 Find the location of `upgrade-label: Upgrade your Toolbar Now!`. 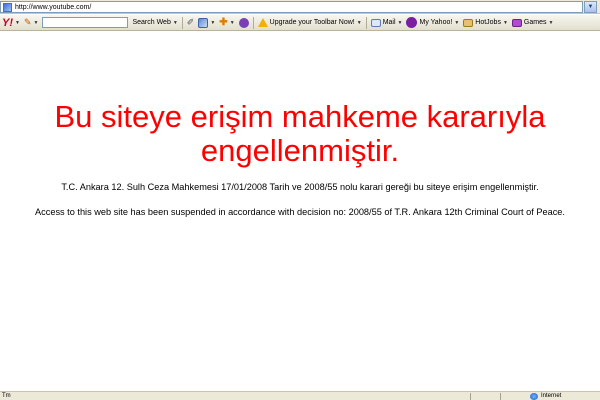

upgrade-label: Upgrade your Toolbar Now! is located at coordinates (312, 22).